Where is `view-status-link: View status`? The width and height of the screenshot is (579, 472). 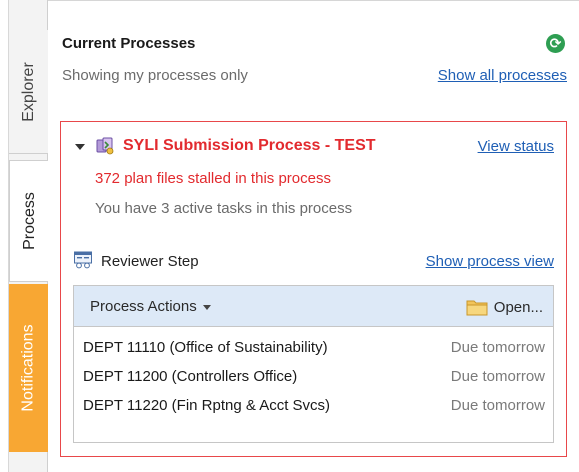
view-status-link: View status is located at coordinates (516, 146).